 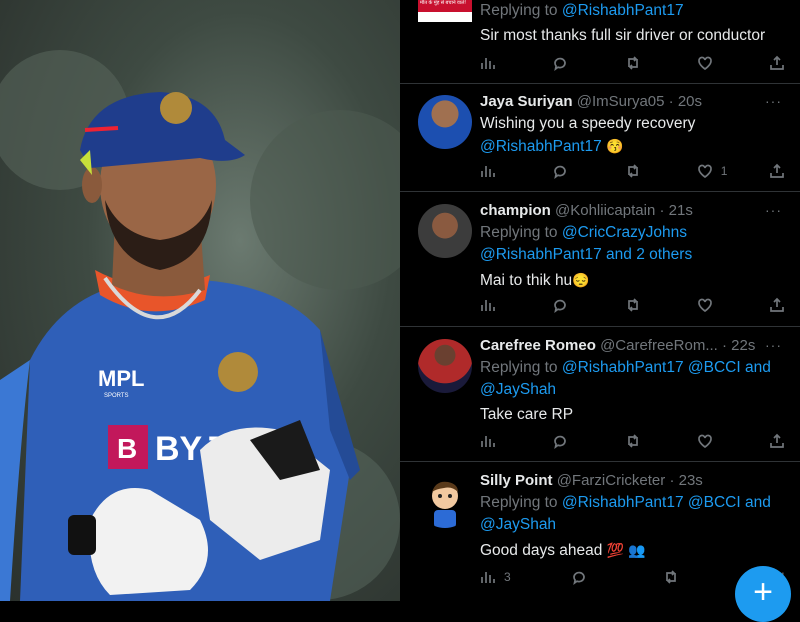 What do you see at coordinates (626, 550) in the screenshot?
I see `tweet-emoji: 💯 👥` at bounding box center [626, 550].